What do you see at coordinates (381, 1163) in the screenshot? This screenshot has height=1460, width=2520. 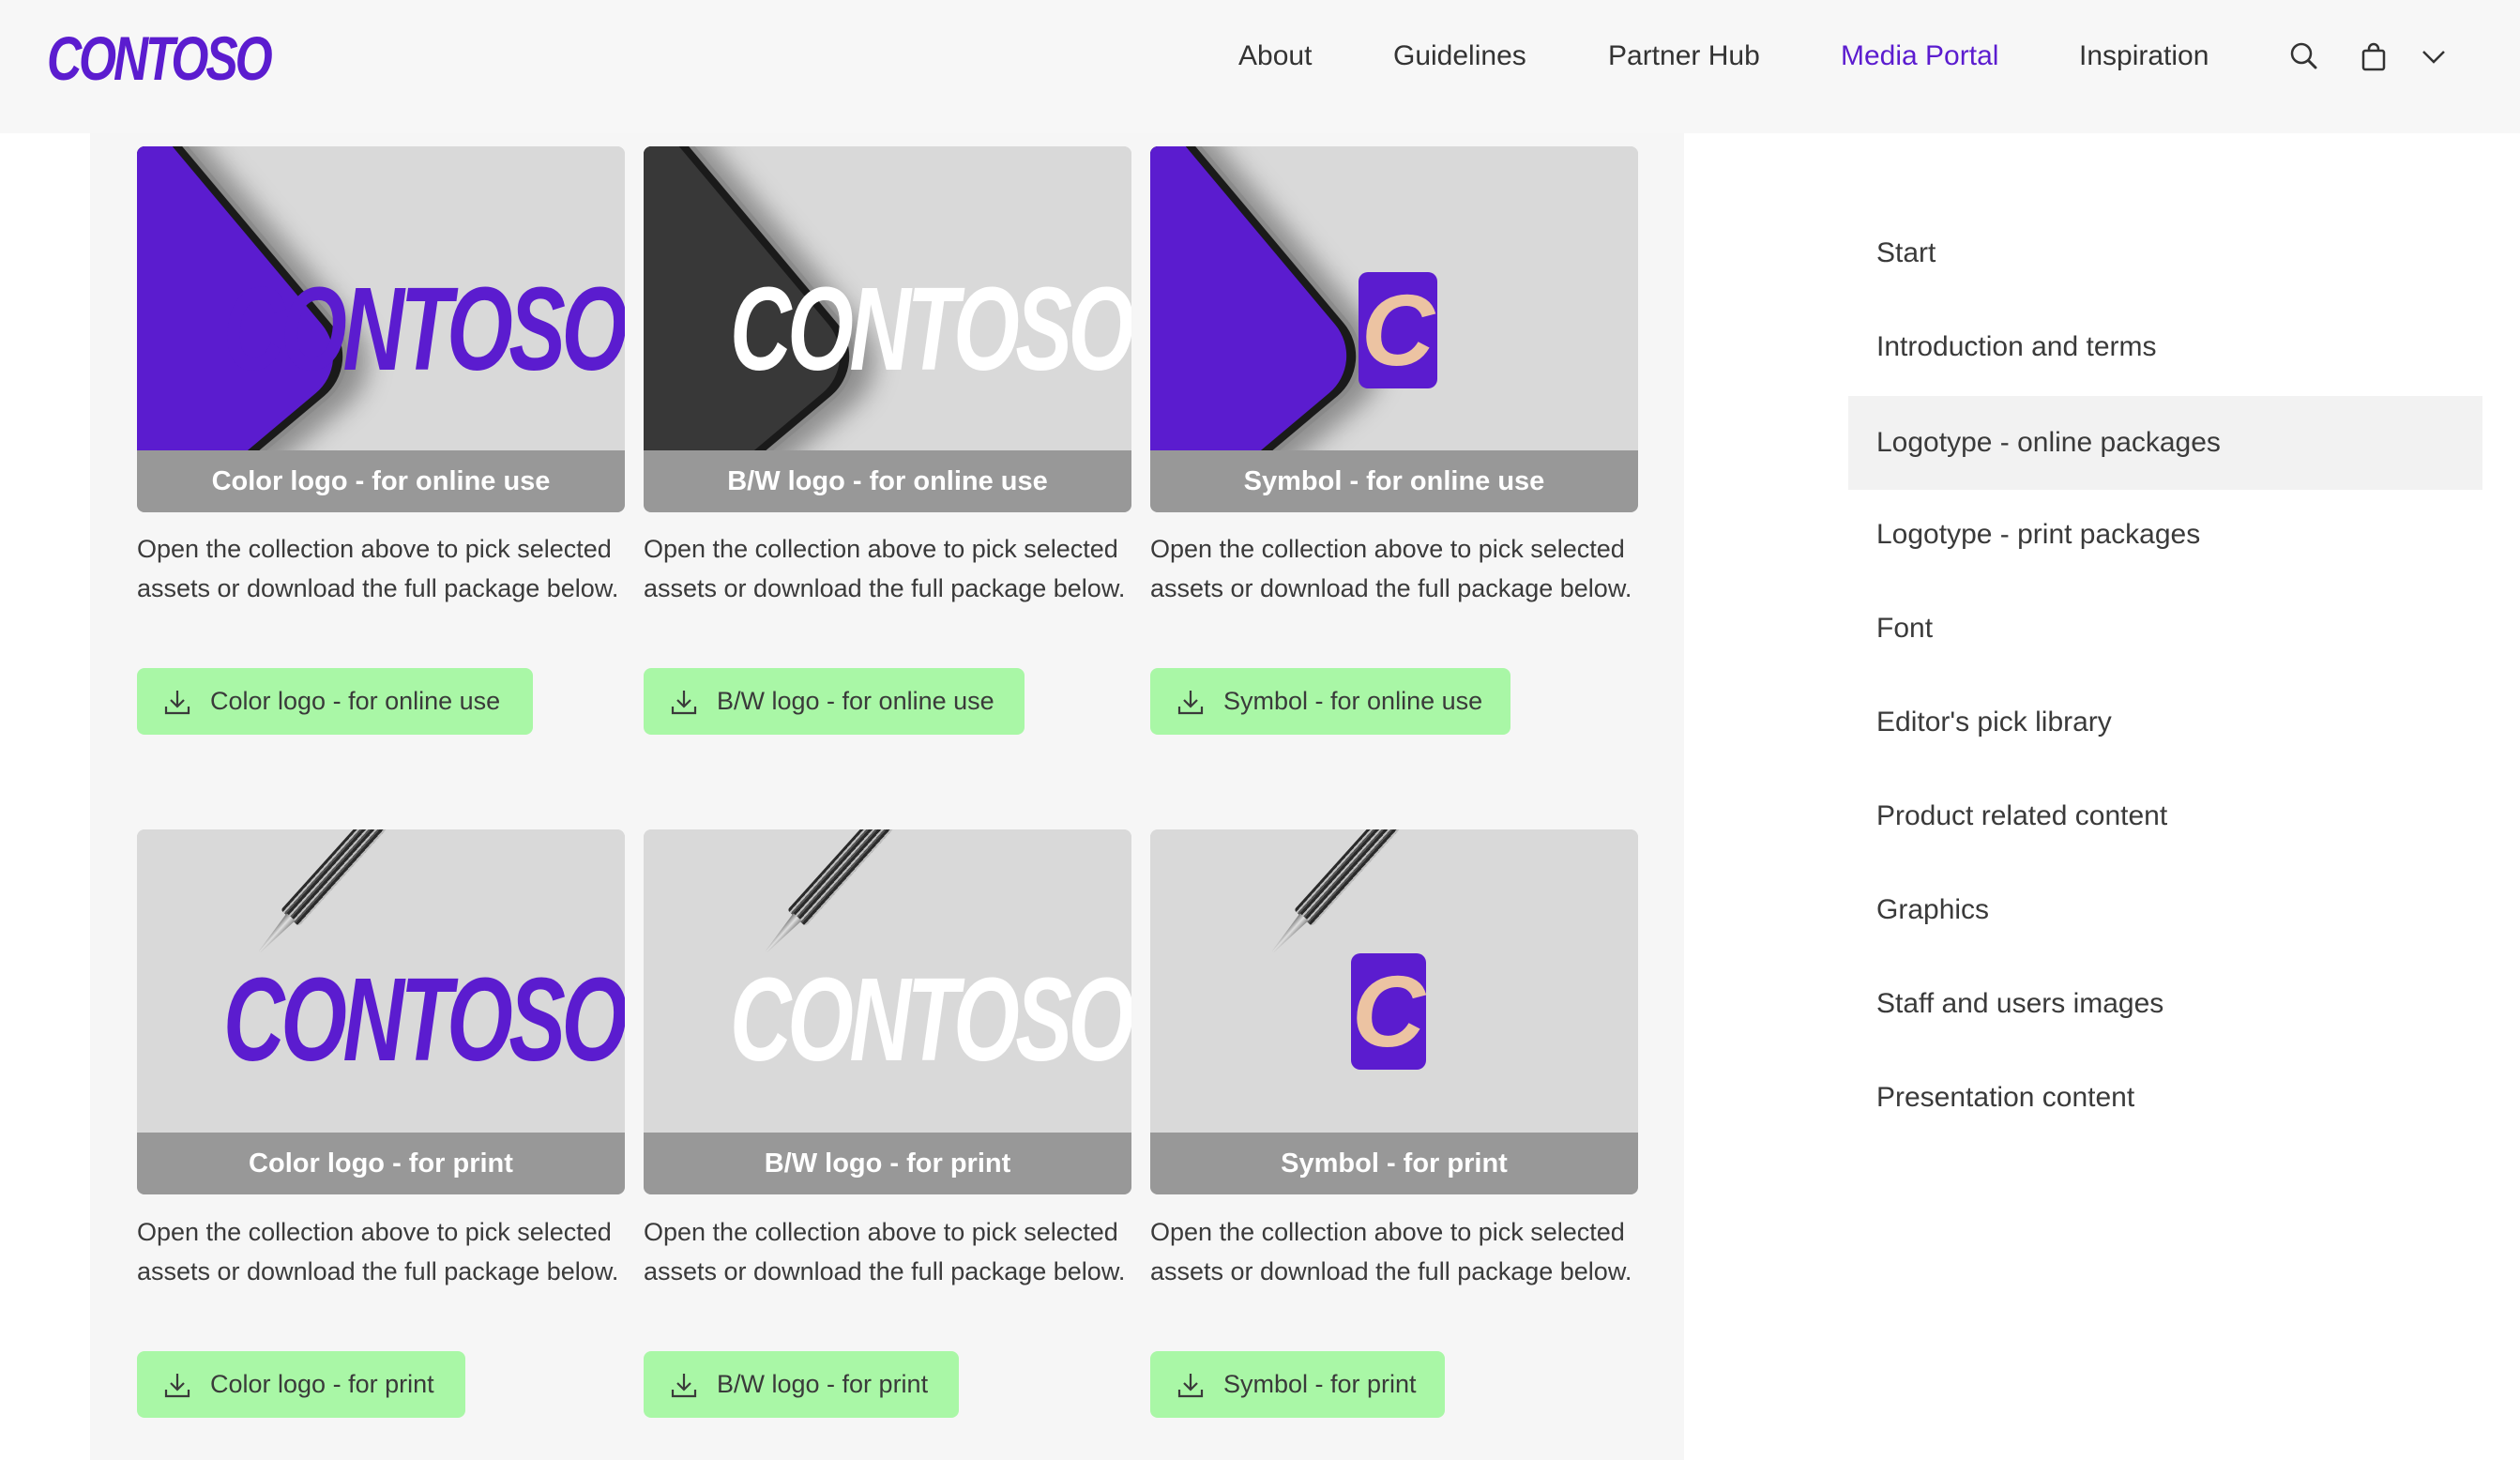 I see `card-caption: Color logo - for print` at bounding box center [381, 1163].